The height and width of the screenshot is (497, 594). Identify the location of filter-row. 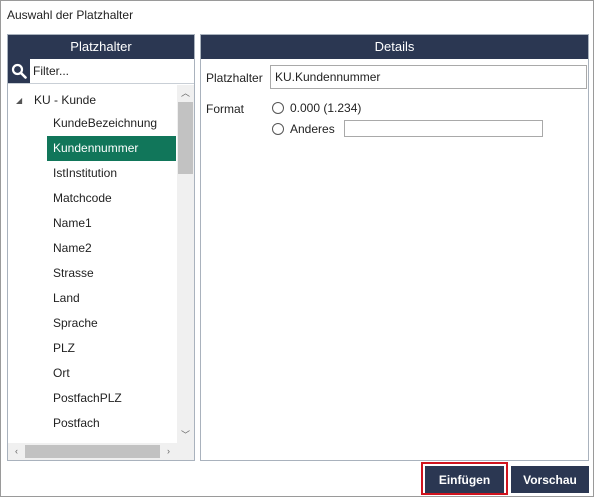
(101, 71).